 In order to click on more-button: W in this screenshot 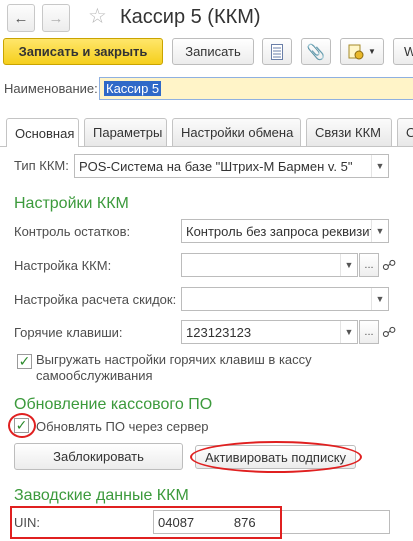, I will do `click(403, 51)`.